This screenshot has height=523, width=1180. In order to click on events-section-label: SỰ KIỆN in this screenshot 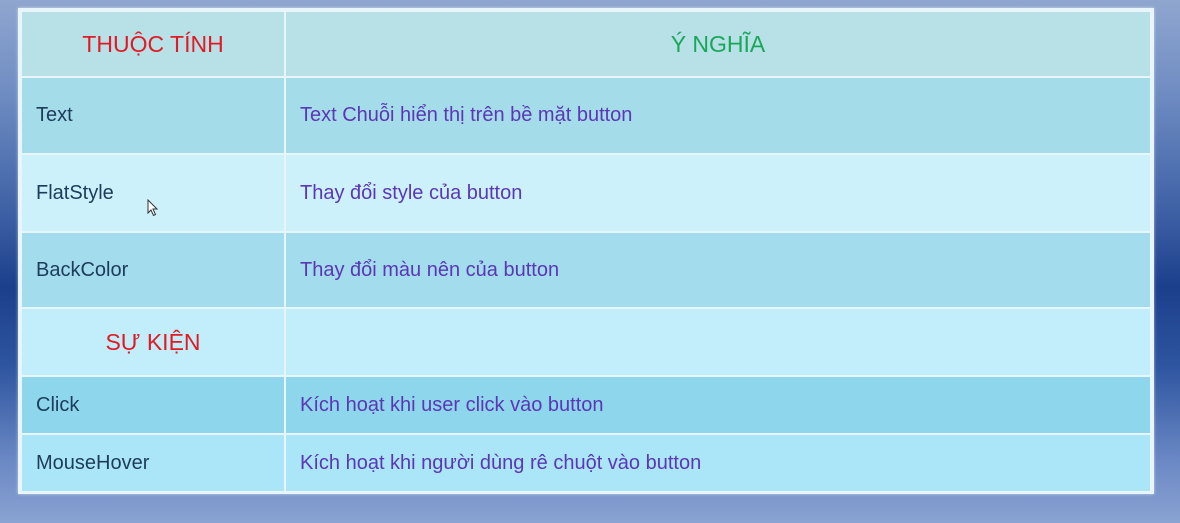, I will do `click(153, 342)`.